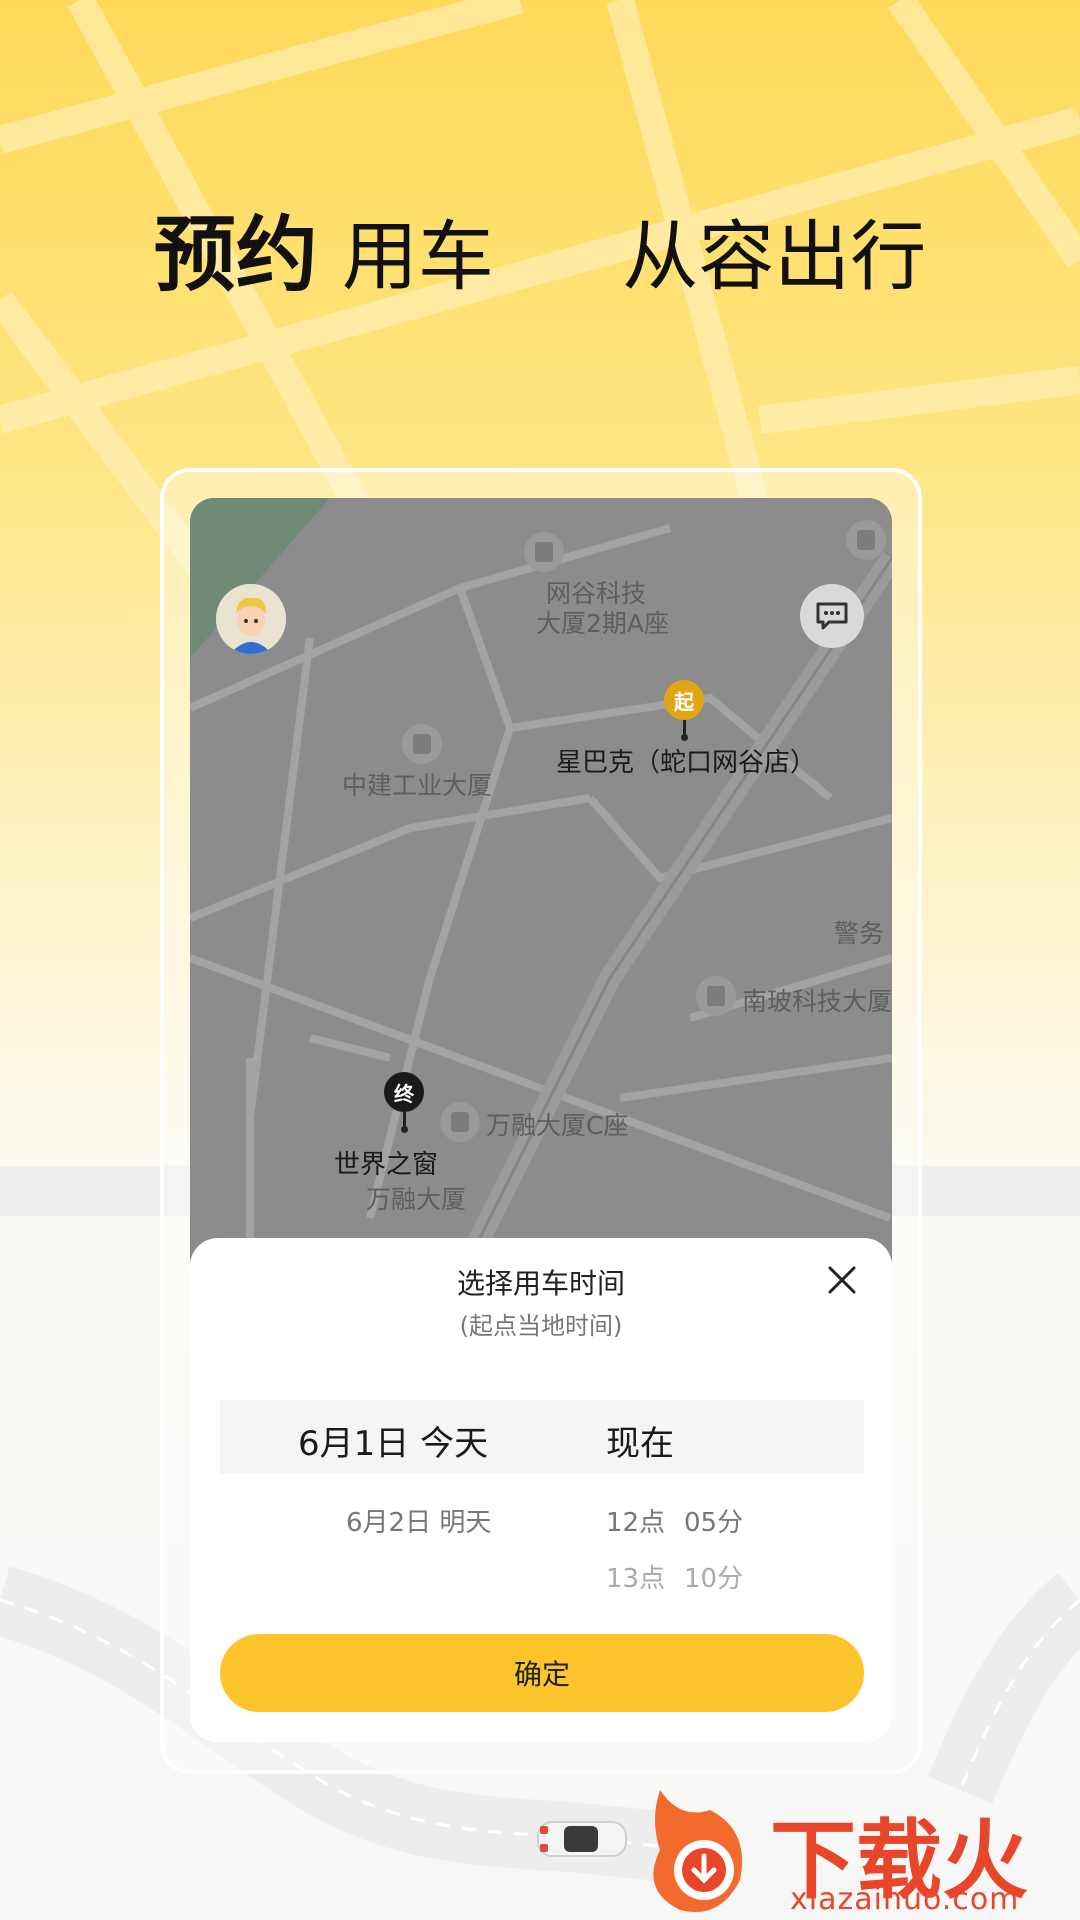 The height and width of the screenshot is (1920, 1080). What do you see at coordinates (817, 1001) in the screenshot?
I see `map-label-building-c: 南玻科技大厦` at bounding box center [817, 1001].